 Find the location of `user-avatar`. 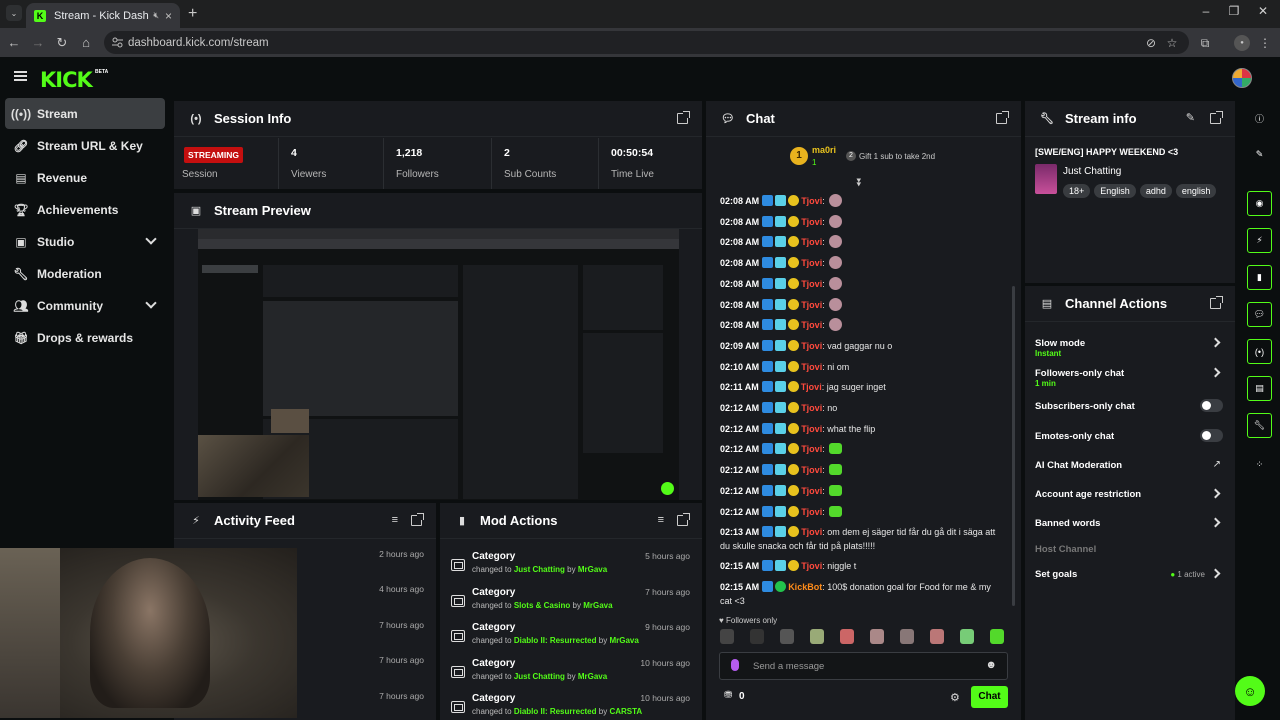

user-avatar is located at coordinates (1242, 78).